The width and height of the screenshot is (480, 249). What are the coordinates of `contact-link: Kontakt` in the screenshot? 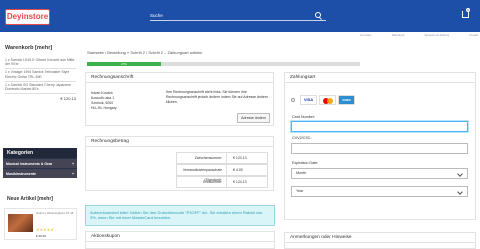 It's located at (473, 35).